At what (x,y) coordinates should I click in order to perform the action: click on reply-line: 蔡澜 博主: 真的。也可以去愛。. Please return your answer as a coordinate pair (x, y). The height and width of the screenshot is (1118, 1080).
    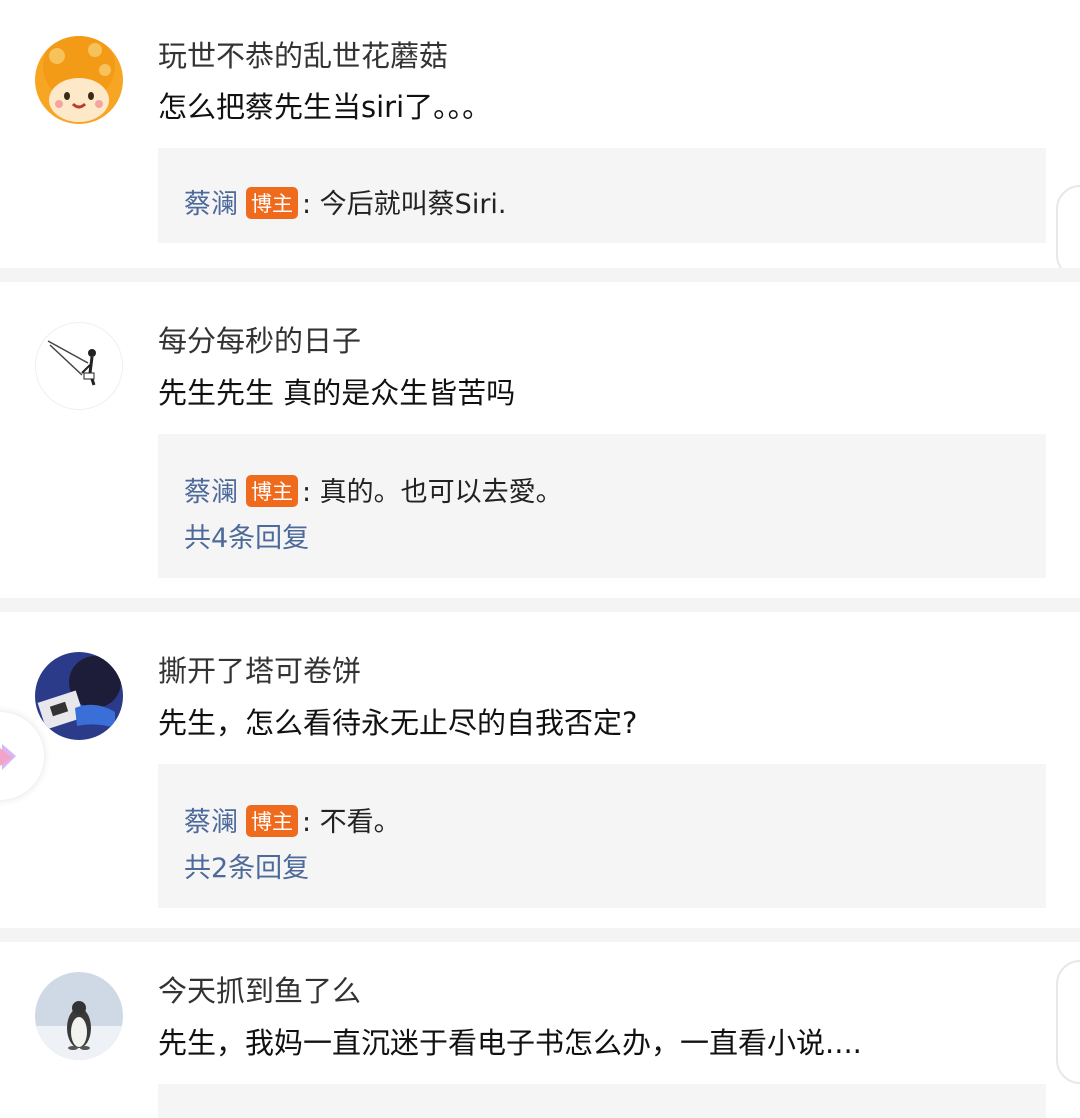
    Looking at the image, I should click on (373, 489).